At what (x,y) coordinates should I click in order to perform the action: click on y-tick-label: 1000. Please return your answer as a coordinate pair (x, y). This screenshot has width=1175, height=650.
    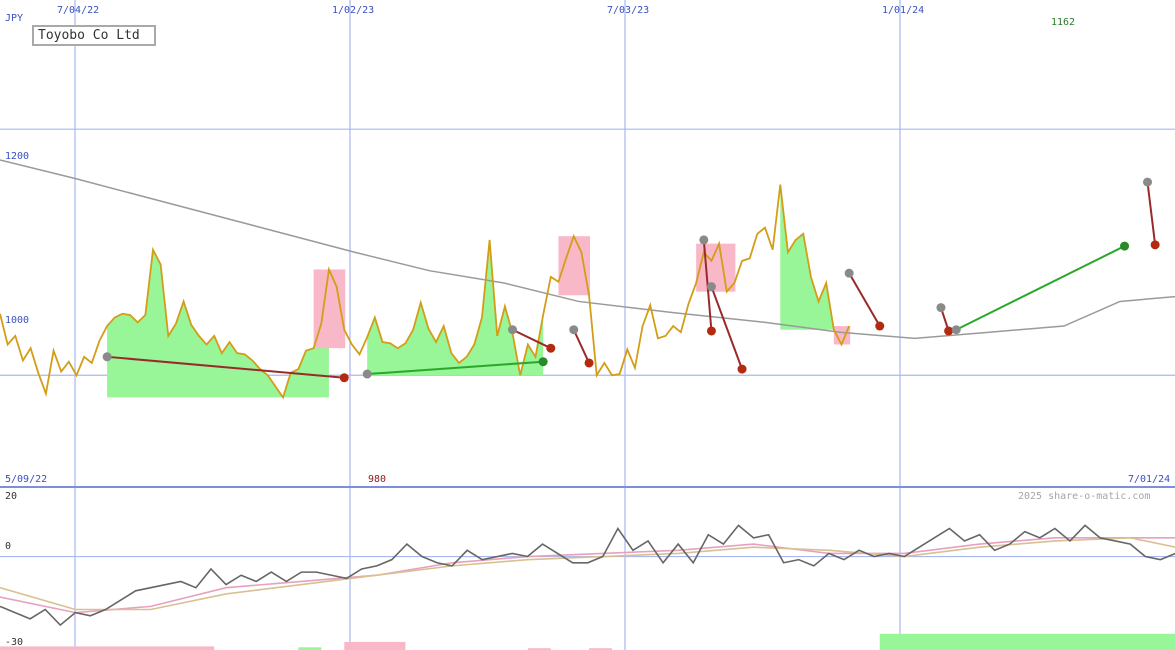
    Looking at the image, I should click on (17, 320).